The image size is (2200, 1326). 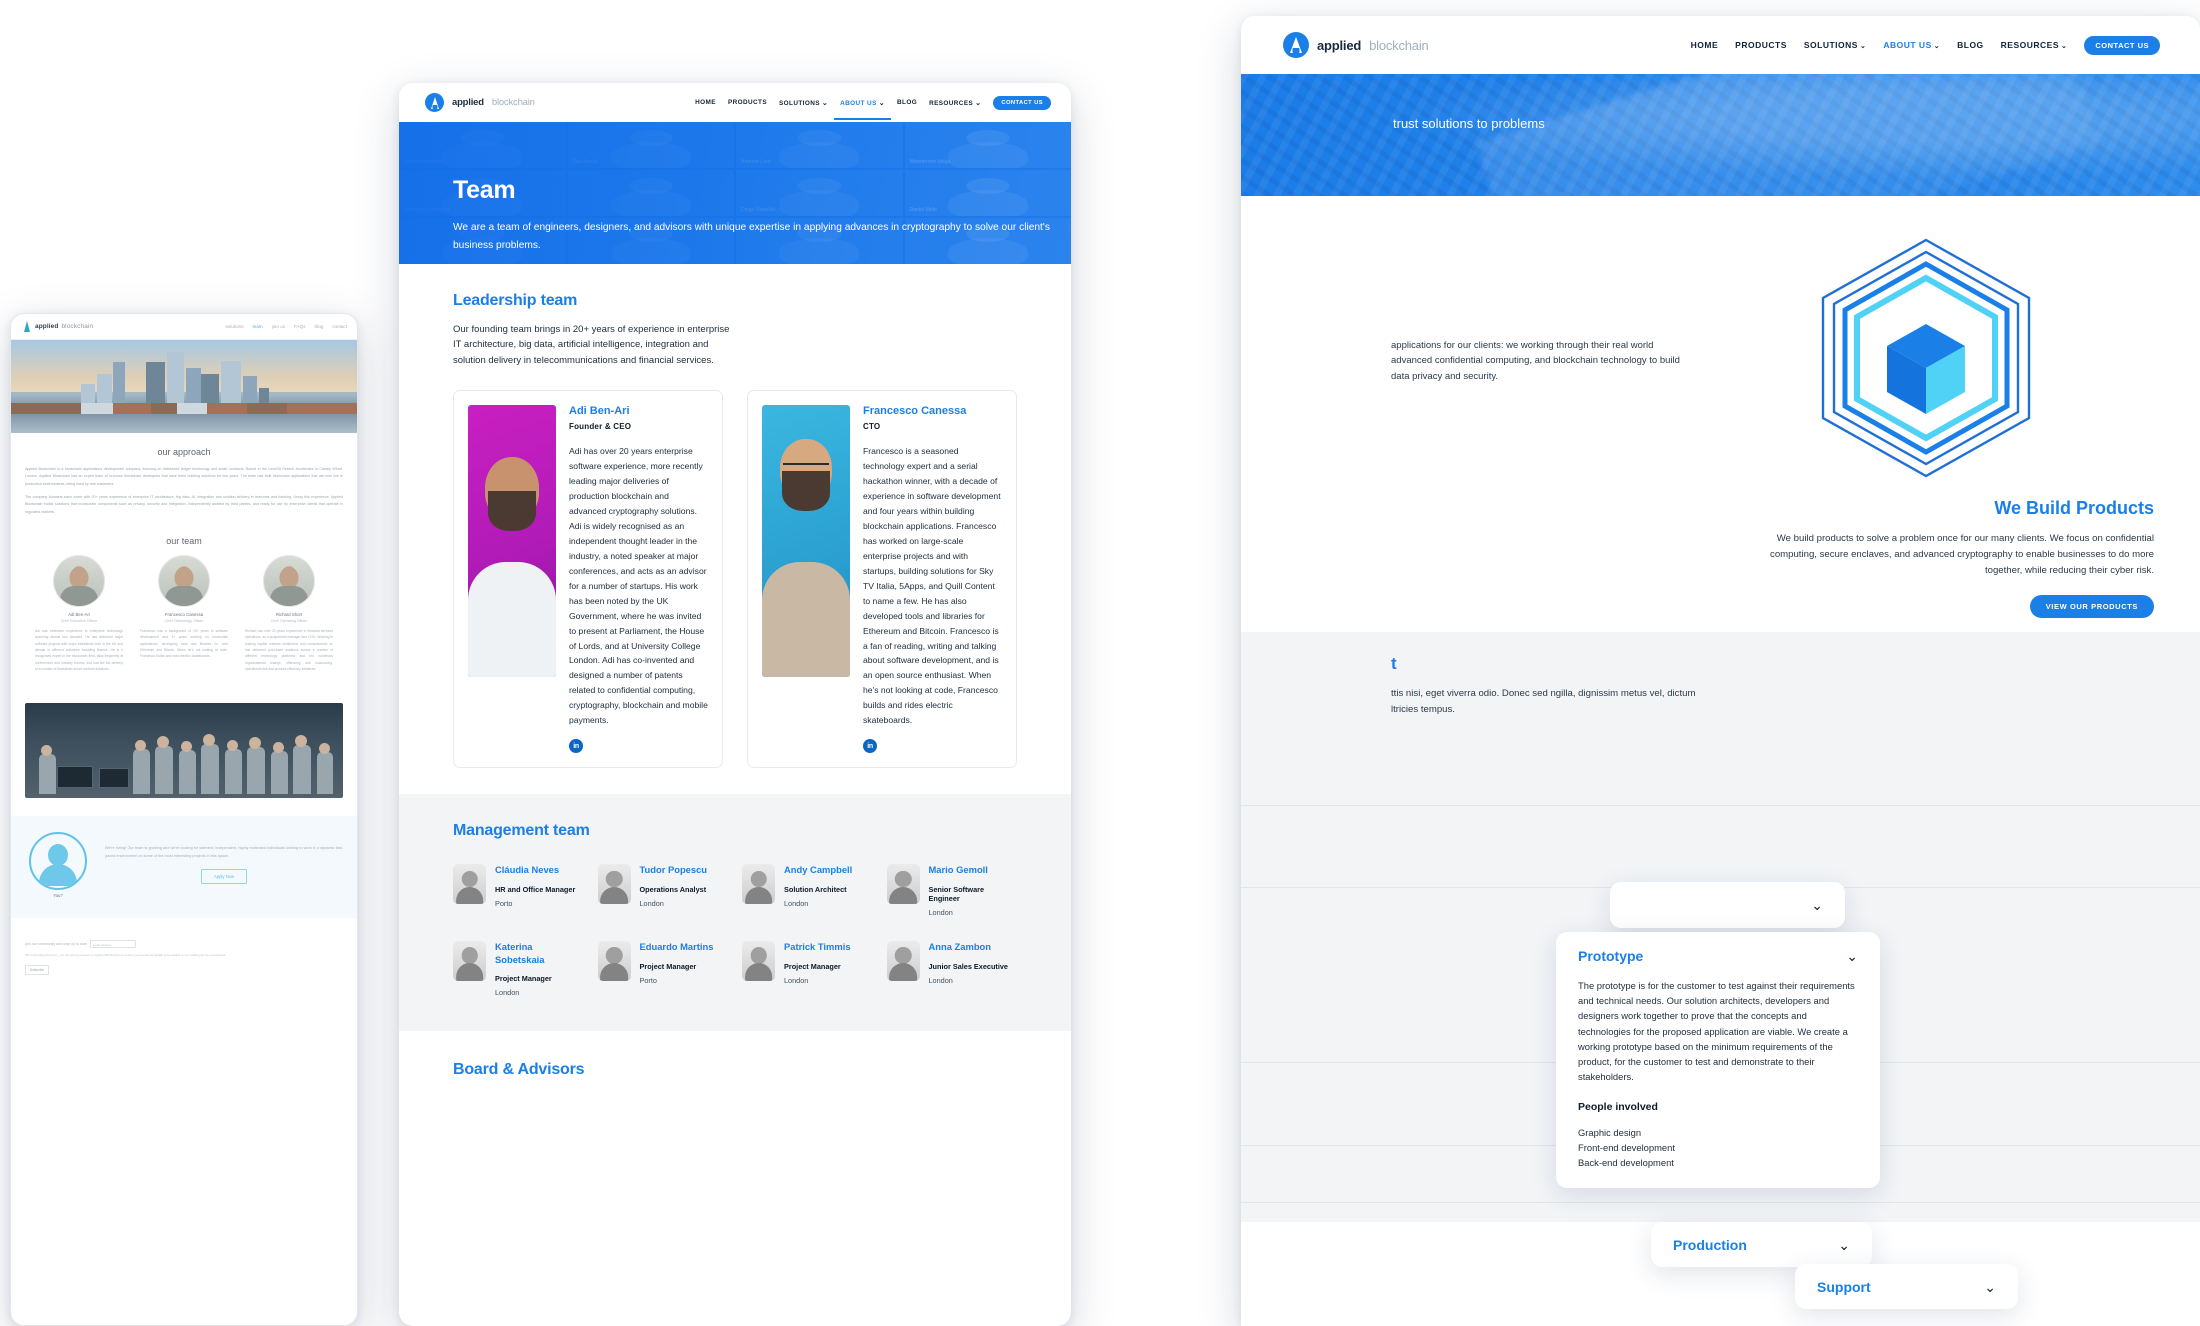 What do you see at coordinates (817, 947) in the screenshot?
I see `person-name: Patrick Timmis` at bounding box center [817, 947].